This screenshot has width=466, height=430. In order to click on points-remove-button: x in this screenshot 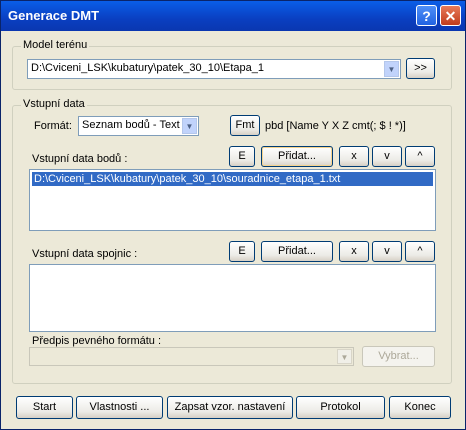, I will do `click(354, 156)`.